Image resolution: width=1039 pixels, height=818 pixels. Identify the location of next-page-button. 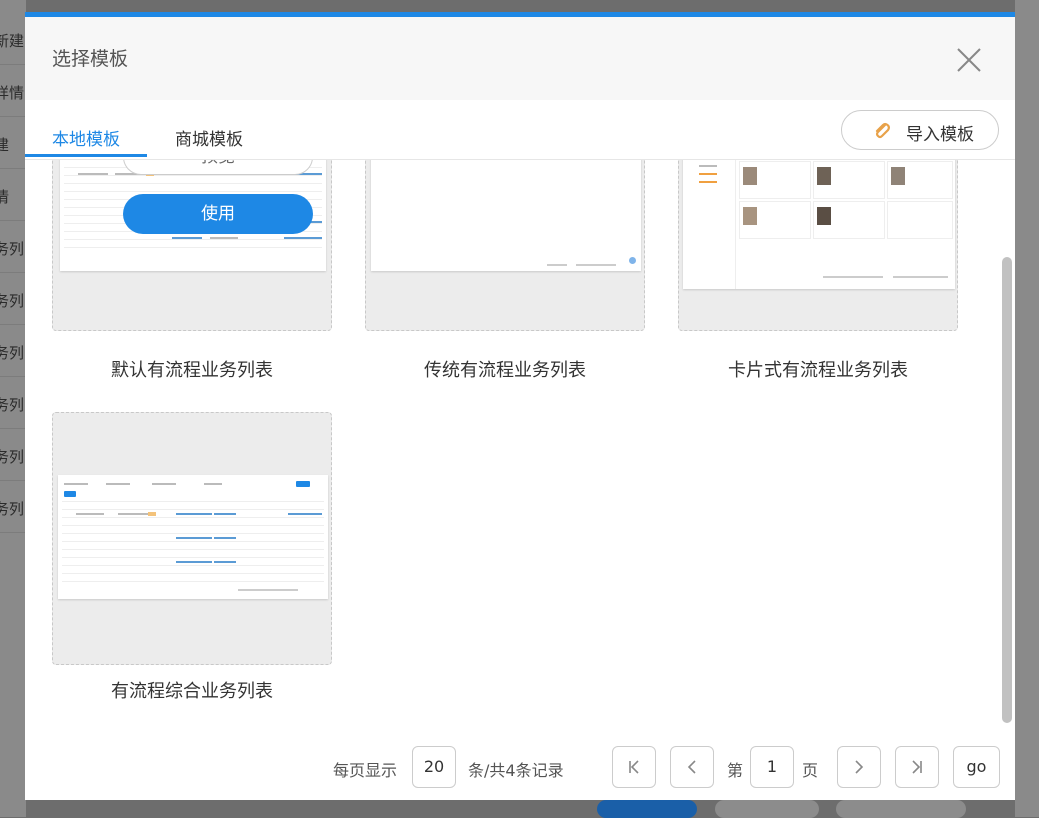
(859, 767).